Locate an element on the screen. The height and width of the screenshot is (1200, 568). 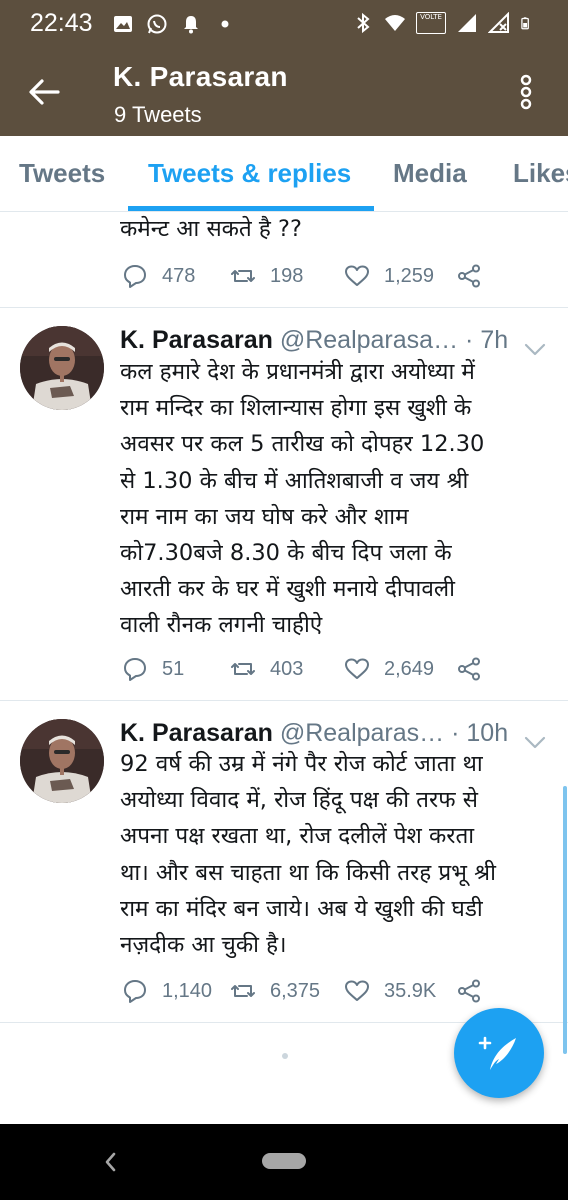
profile-tabs: Tweets Tweets & replies Media Likes is located at coordinates (284, 174).